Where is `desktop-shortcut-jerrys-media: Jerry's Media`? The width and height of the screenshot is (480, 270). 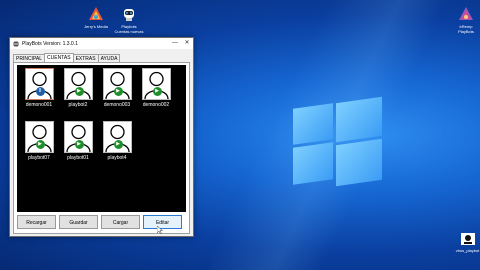 desktop-shortcut-jerrys-media: Jerry's Media is located at coordinates (96, 17).